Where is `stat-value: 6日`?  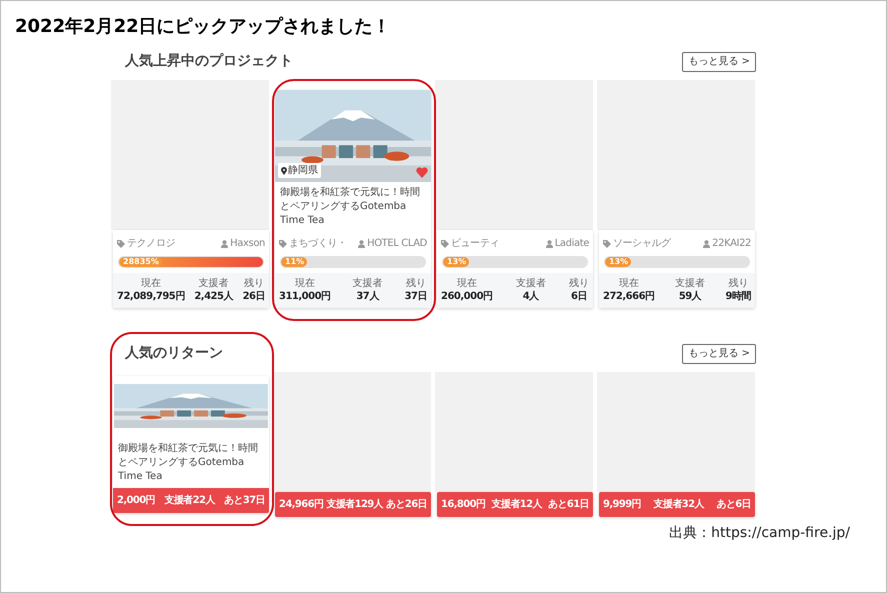 stat-value: 6日 is located at coordinates (579, 296).